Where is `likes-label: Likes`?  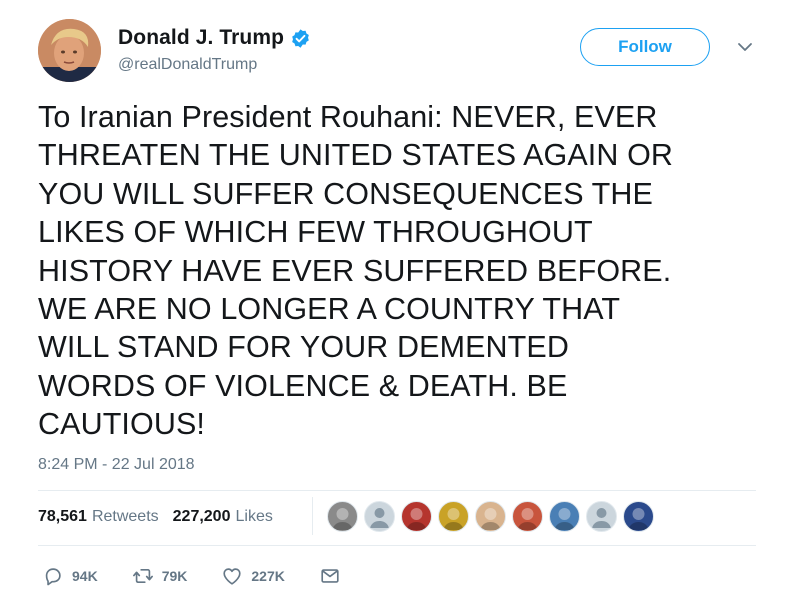 likes-label: Likes is located at coordinates (253, 517).